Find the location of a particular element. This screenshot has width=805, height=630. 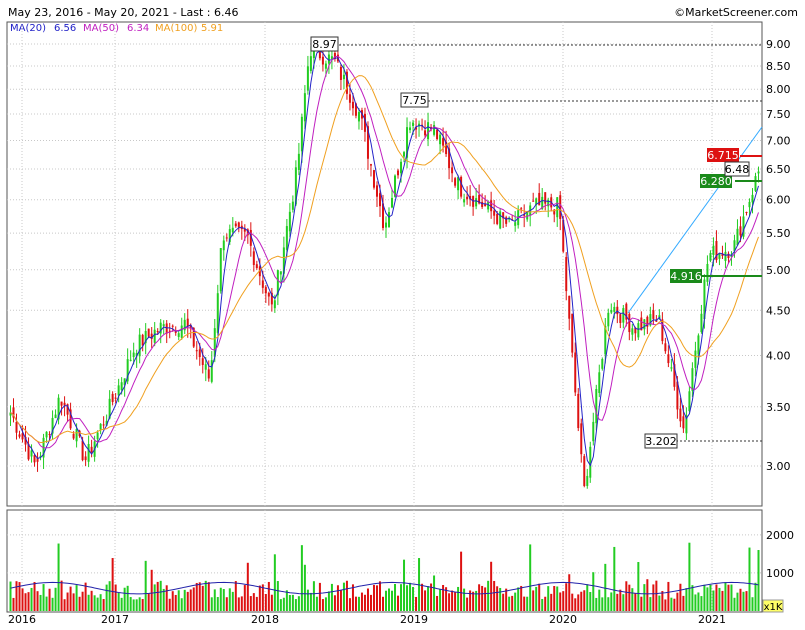

copyright-text: ©MarketScreener.com is located at coordinates (736, 12).